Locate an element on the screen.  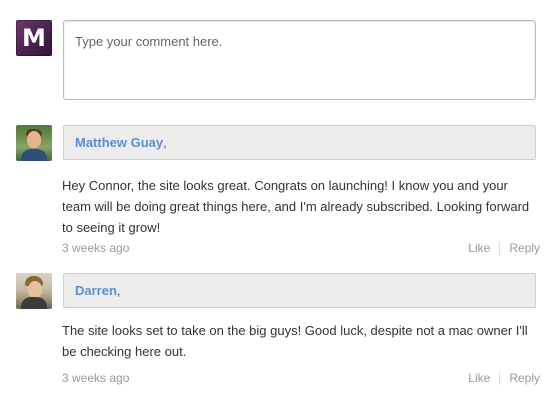
comment-author-link: Darren is located at coordinates (96, 290).